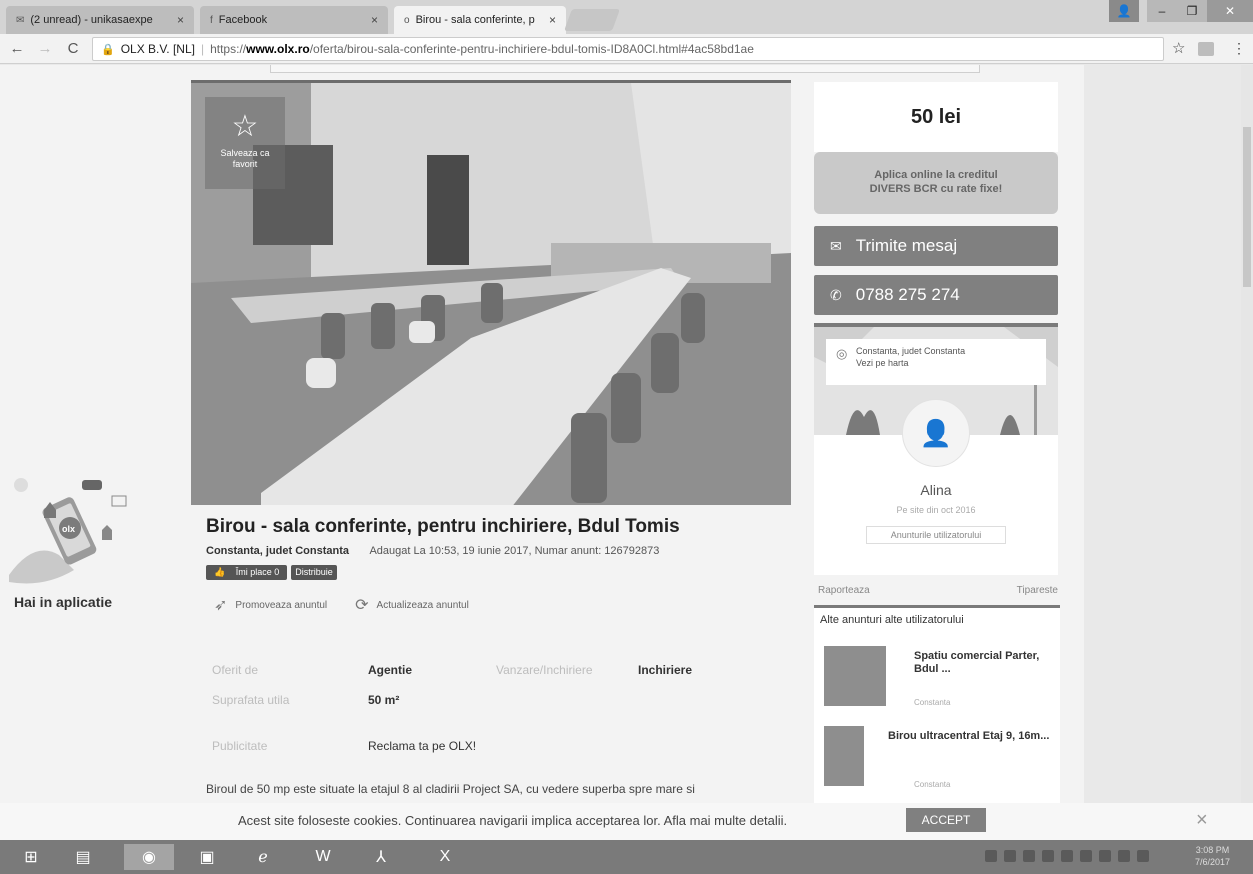 The width and height of the screenshot is (1253, 874). What do you see at coordinates (323, 857) in the screenshot?
I see `word-icon: W` at bounding box center [323, 857].